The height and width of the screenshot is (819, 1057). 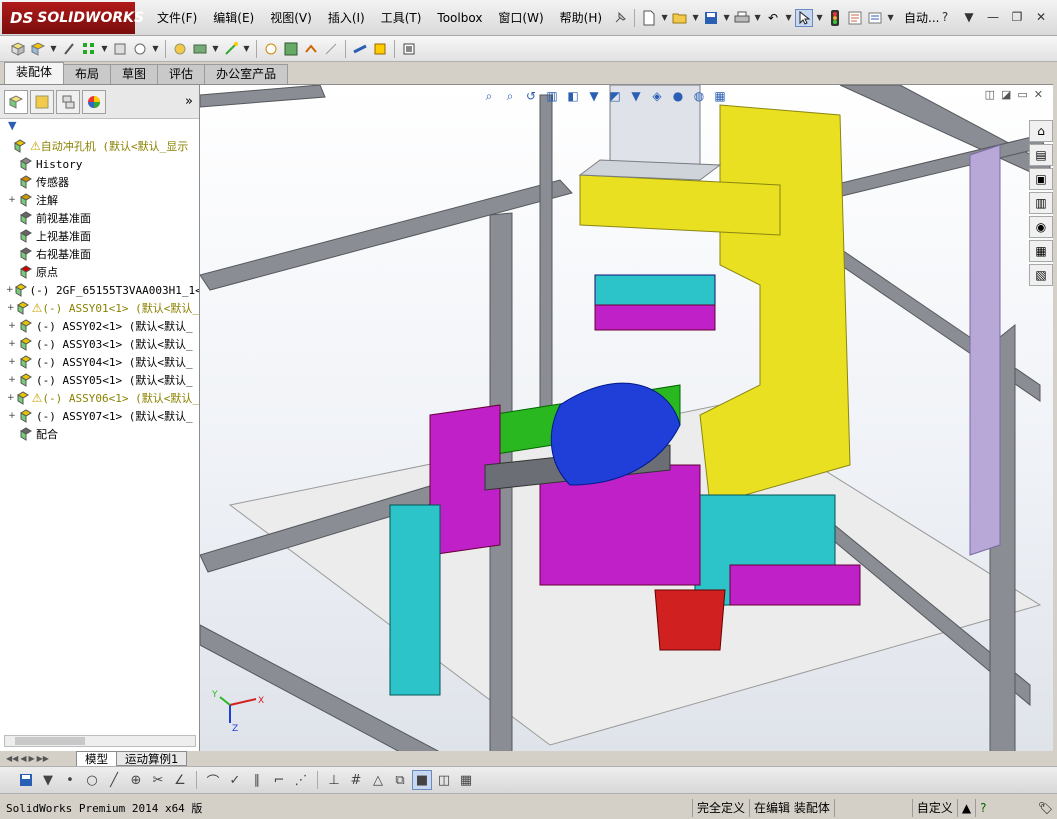 I want to click on insert-component-icon, so click(x=18, y=49).